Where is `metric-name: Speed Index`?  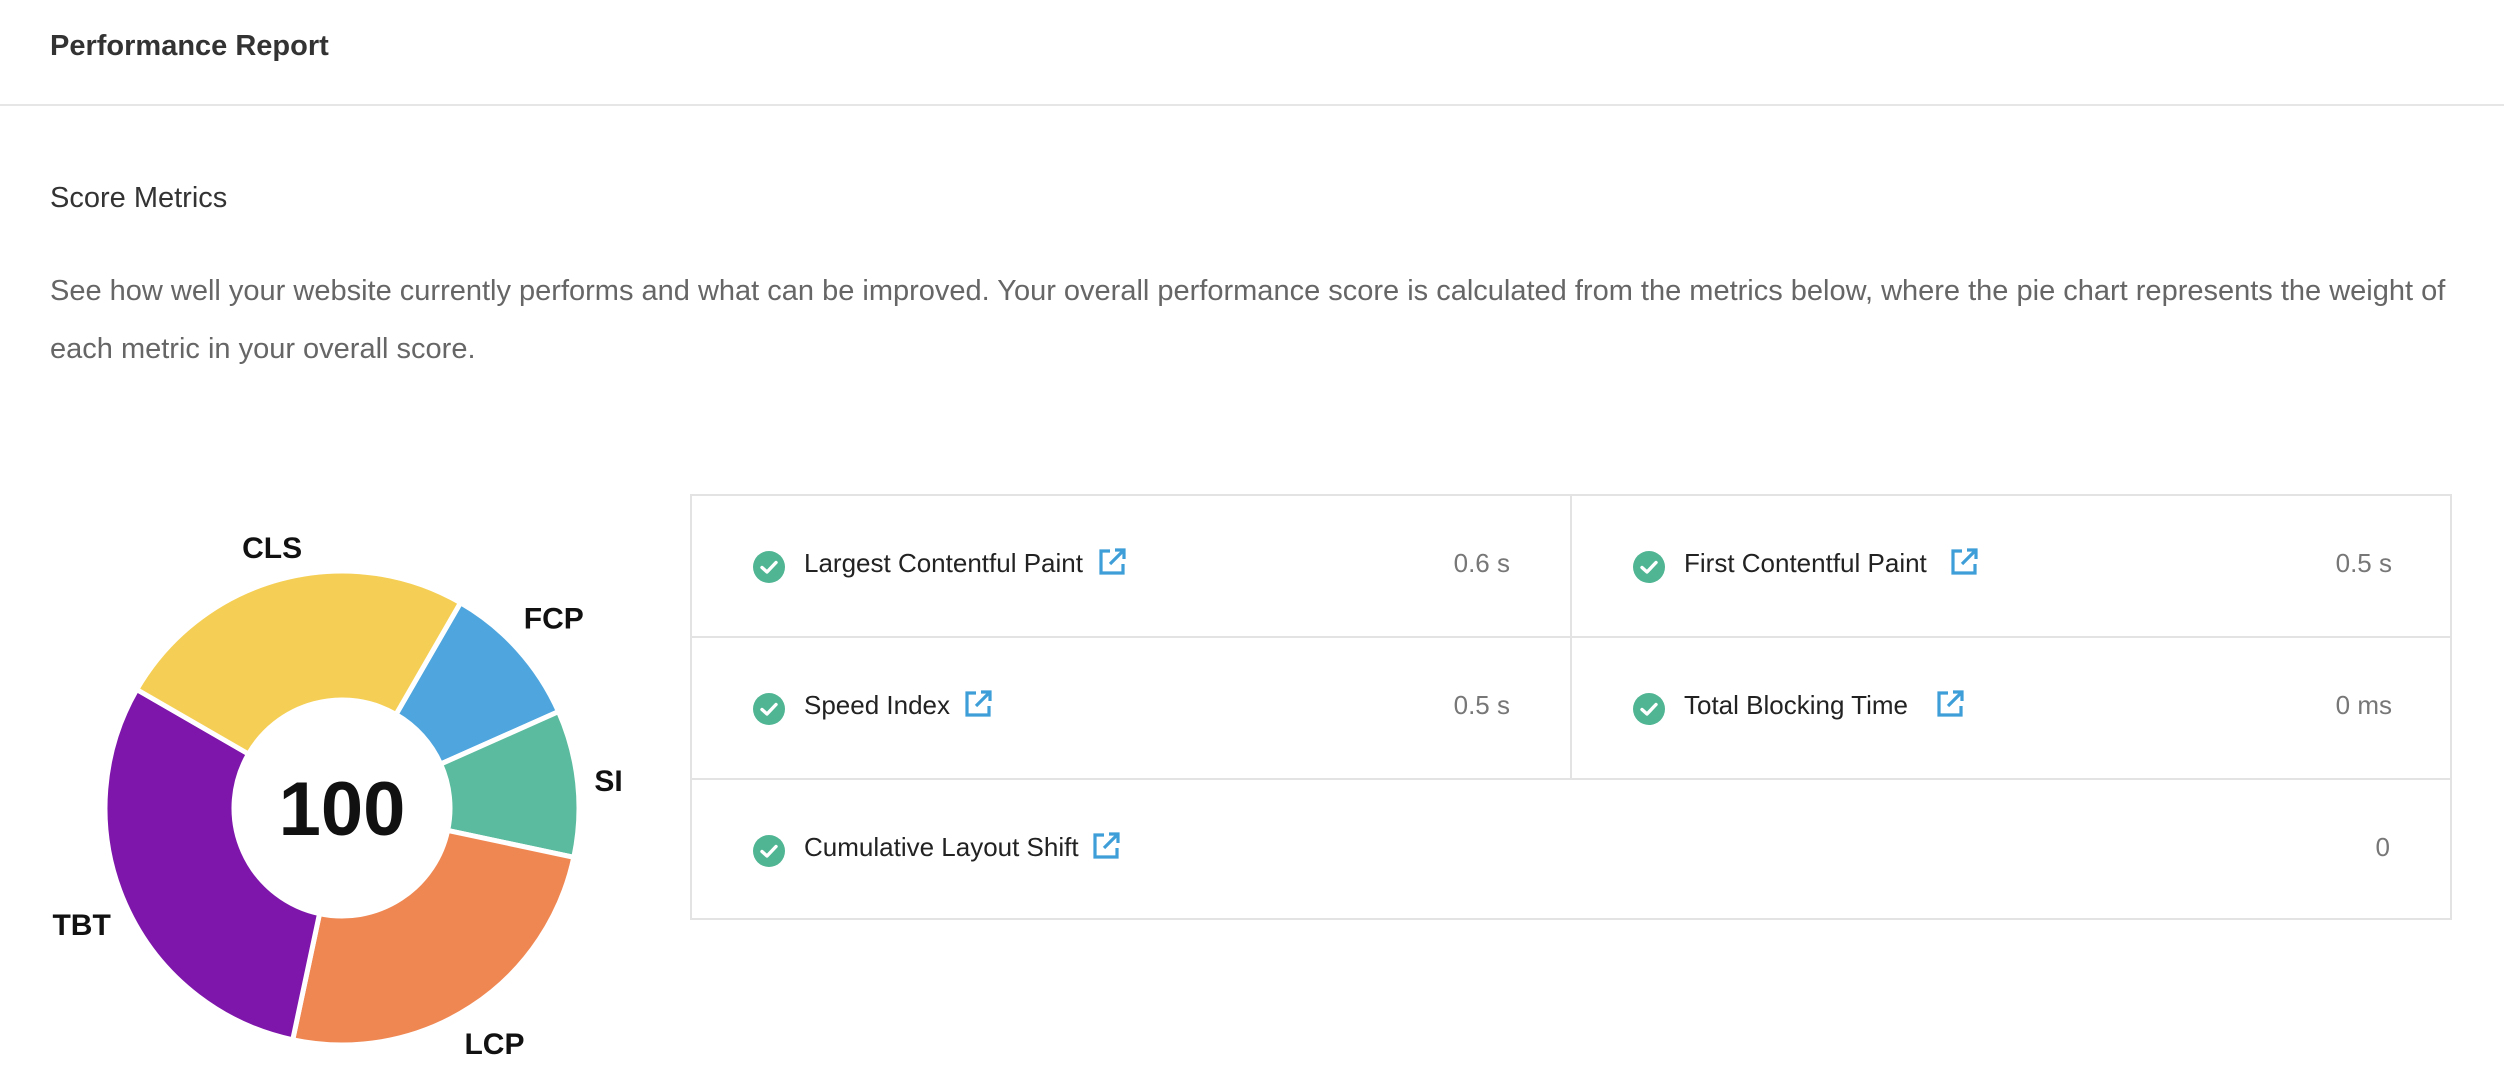
metric-name: Speed Index is located at coordinates (877, 705).